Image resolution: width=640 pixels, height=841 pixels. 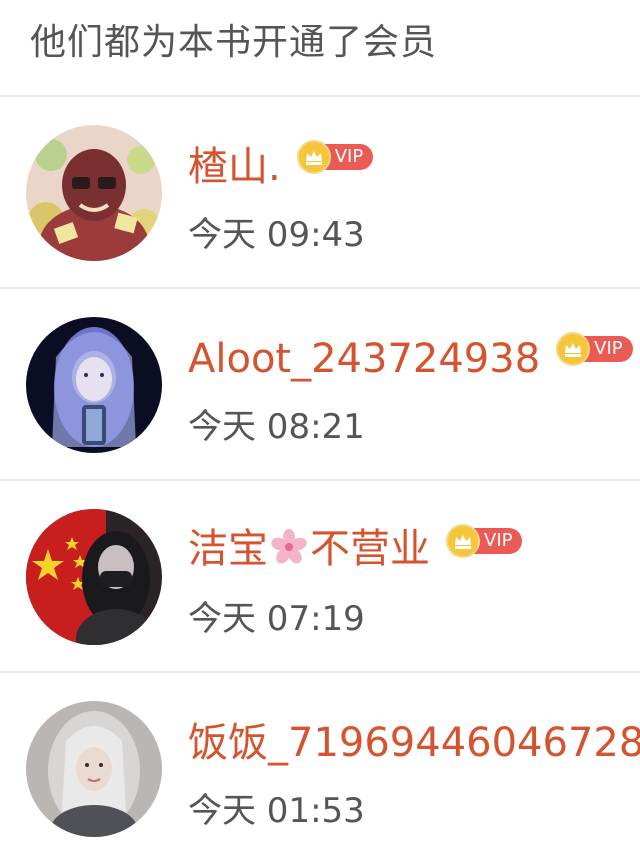 I want to click on member-name: Aloot_243724938, so click(x=364, y=359).